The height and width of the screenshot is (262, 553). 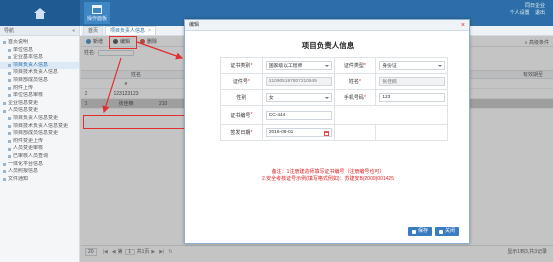 I want to click on nav-operation-panel-label: 操作面板, so click(x=96, y=19).